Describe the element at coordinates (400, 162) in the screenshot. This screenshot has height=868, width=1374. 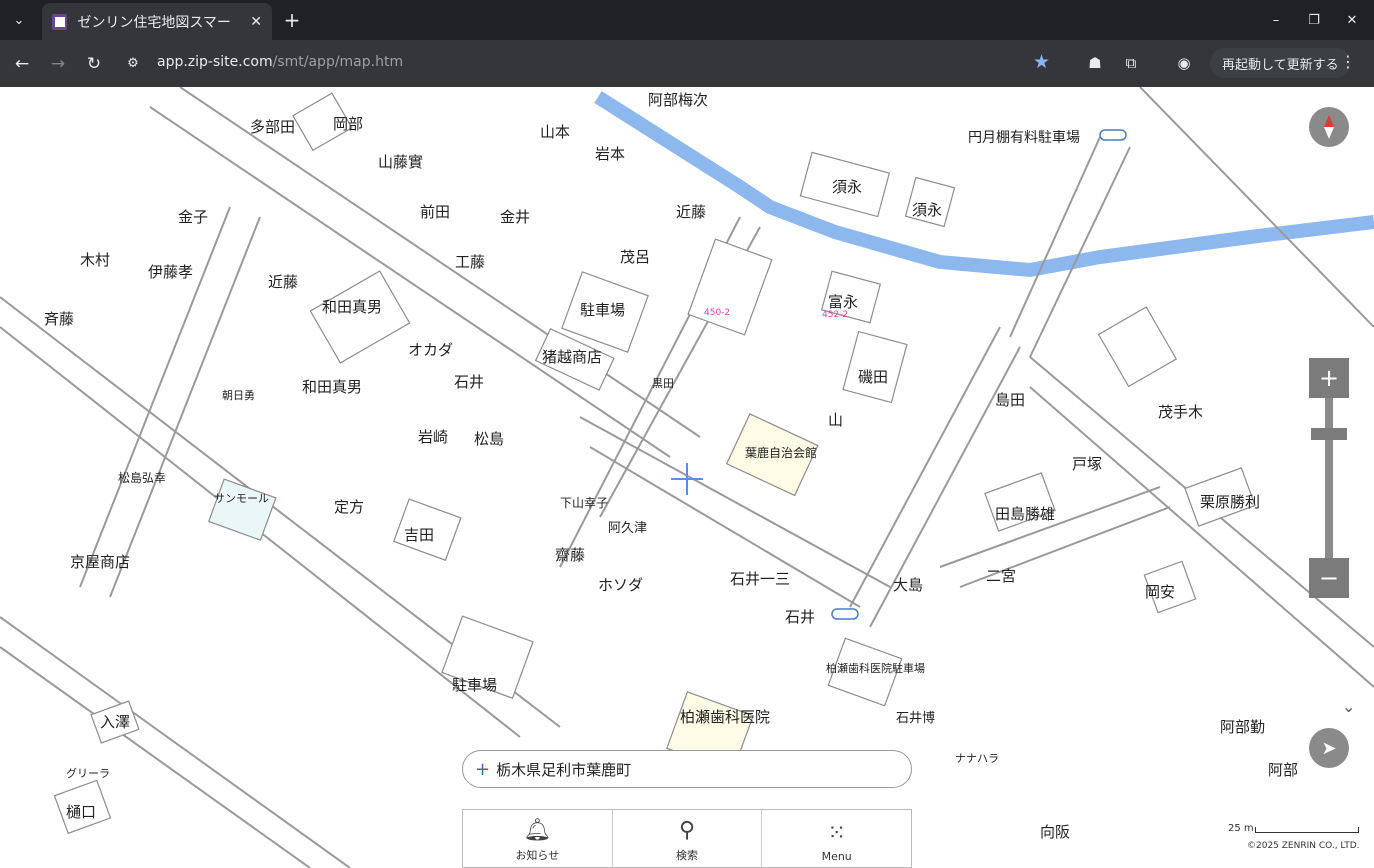
I see `label-yamafuji: 山藤實` at that location.